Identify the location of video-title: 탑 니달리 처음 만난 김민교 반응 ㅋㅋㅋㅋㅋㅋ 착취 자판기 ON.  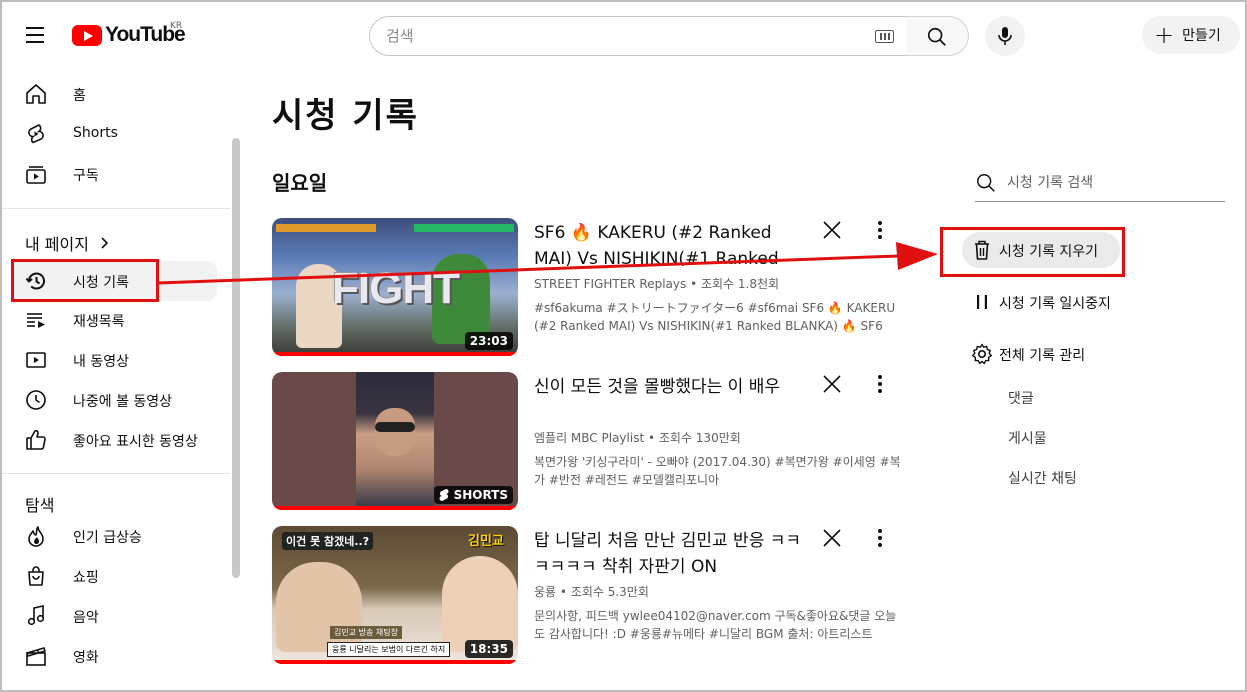
(669, 554).